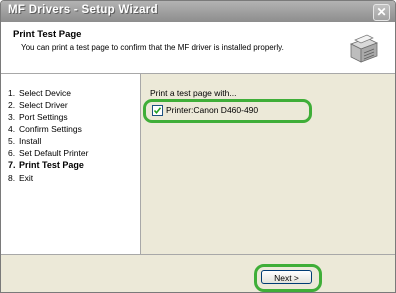  Describe the element at coordinates (39, 93) in the screenshot. I see `step-select-device: 1. Select Device` at that location.